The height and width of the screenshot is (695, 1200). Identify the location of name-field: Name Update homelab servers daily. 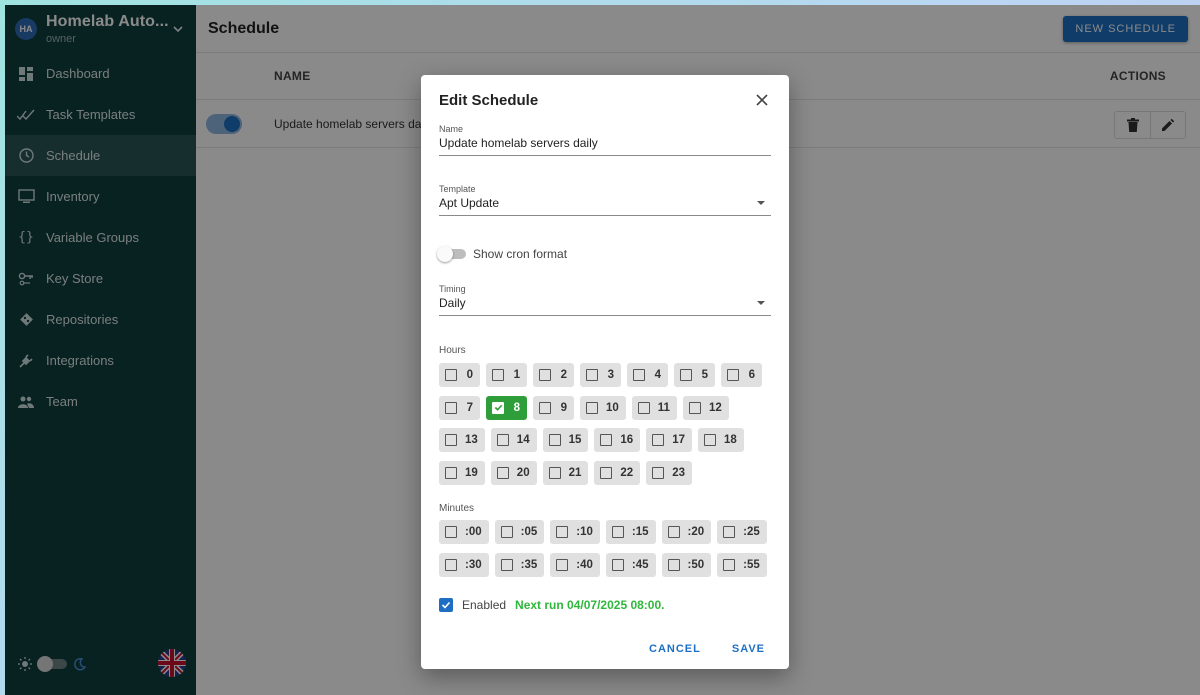
(605, 140).